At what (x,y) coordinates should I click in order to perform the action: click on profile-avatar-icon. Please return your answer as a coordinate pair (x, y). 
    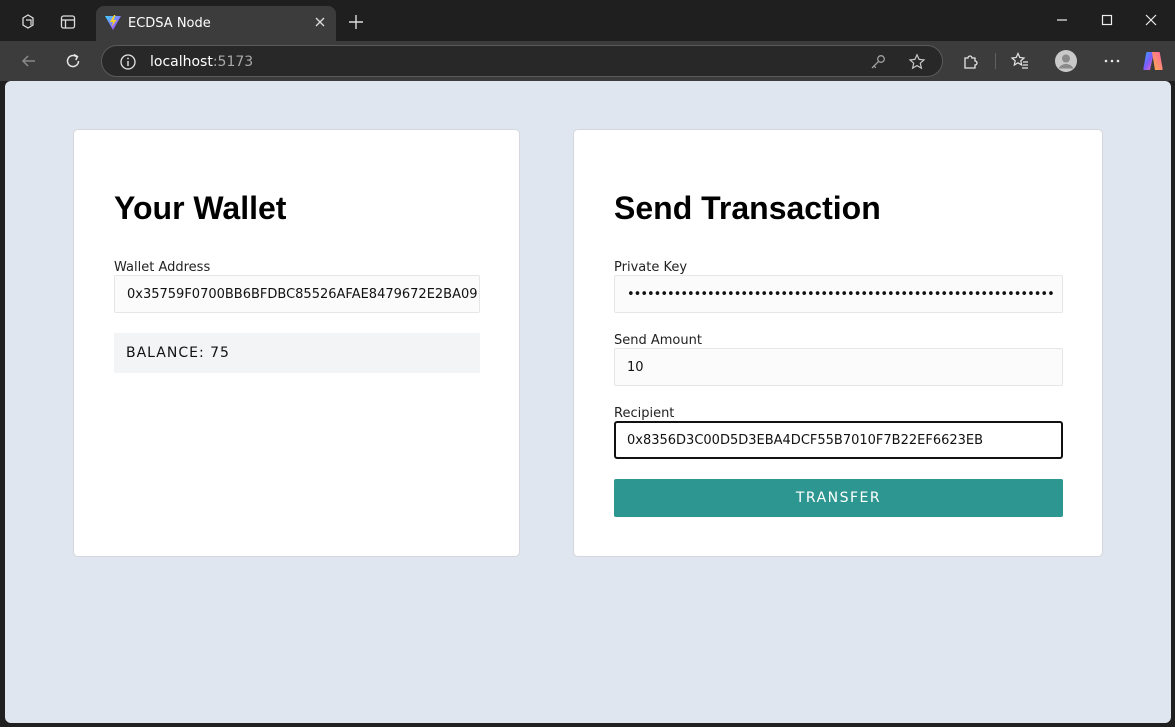
    Looking at the image, I should click on (1066, 61).